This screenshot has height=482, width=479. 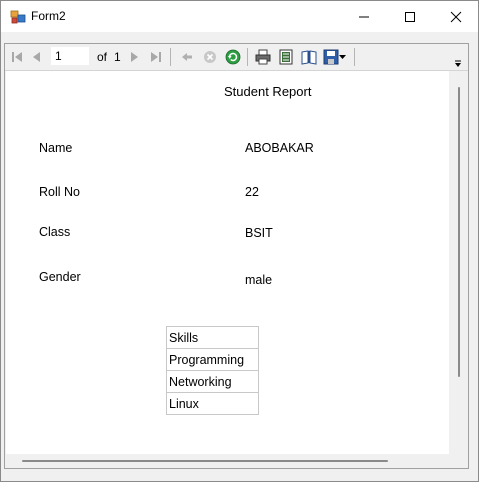 I want to click on horizontal-scrollbar, so click(x=236, y=461).